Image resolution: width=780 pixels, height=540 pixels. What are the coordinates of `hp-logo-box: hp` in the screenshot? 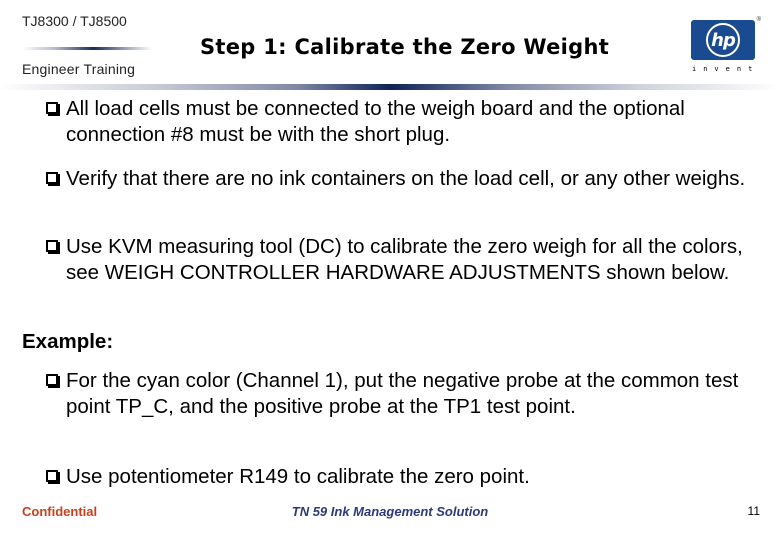 It's located at (723, 40).